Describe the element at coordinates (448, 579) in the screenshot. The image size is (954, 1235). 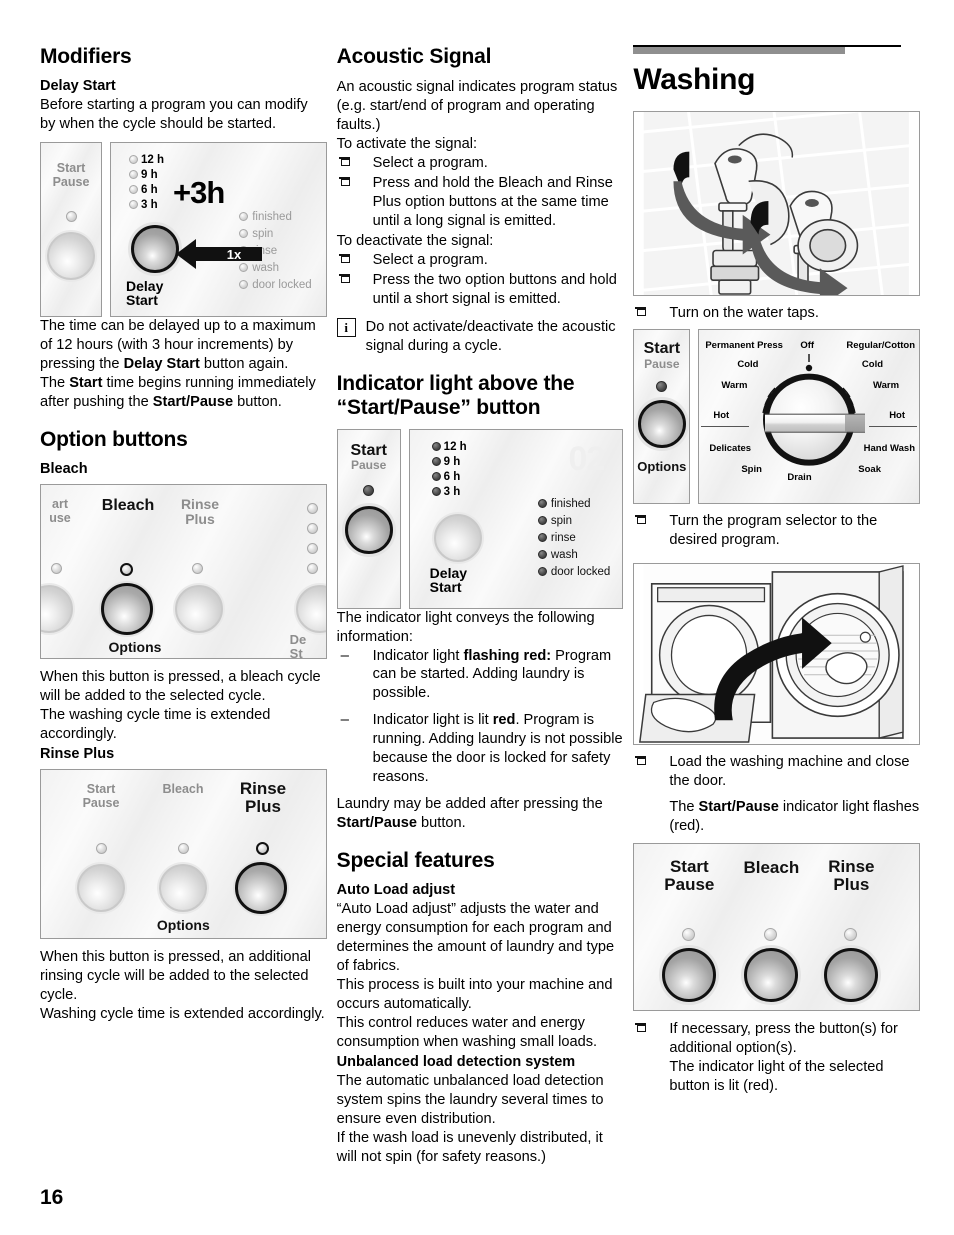
I see `delay-start-label-indicator: Delay Start` at that location.